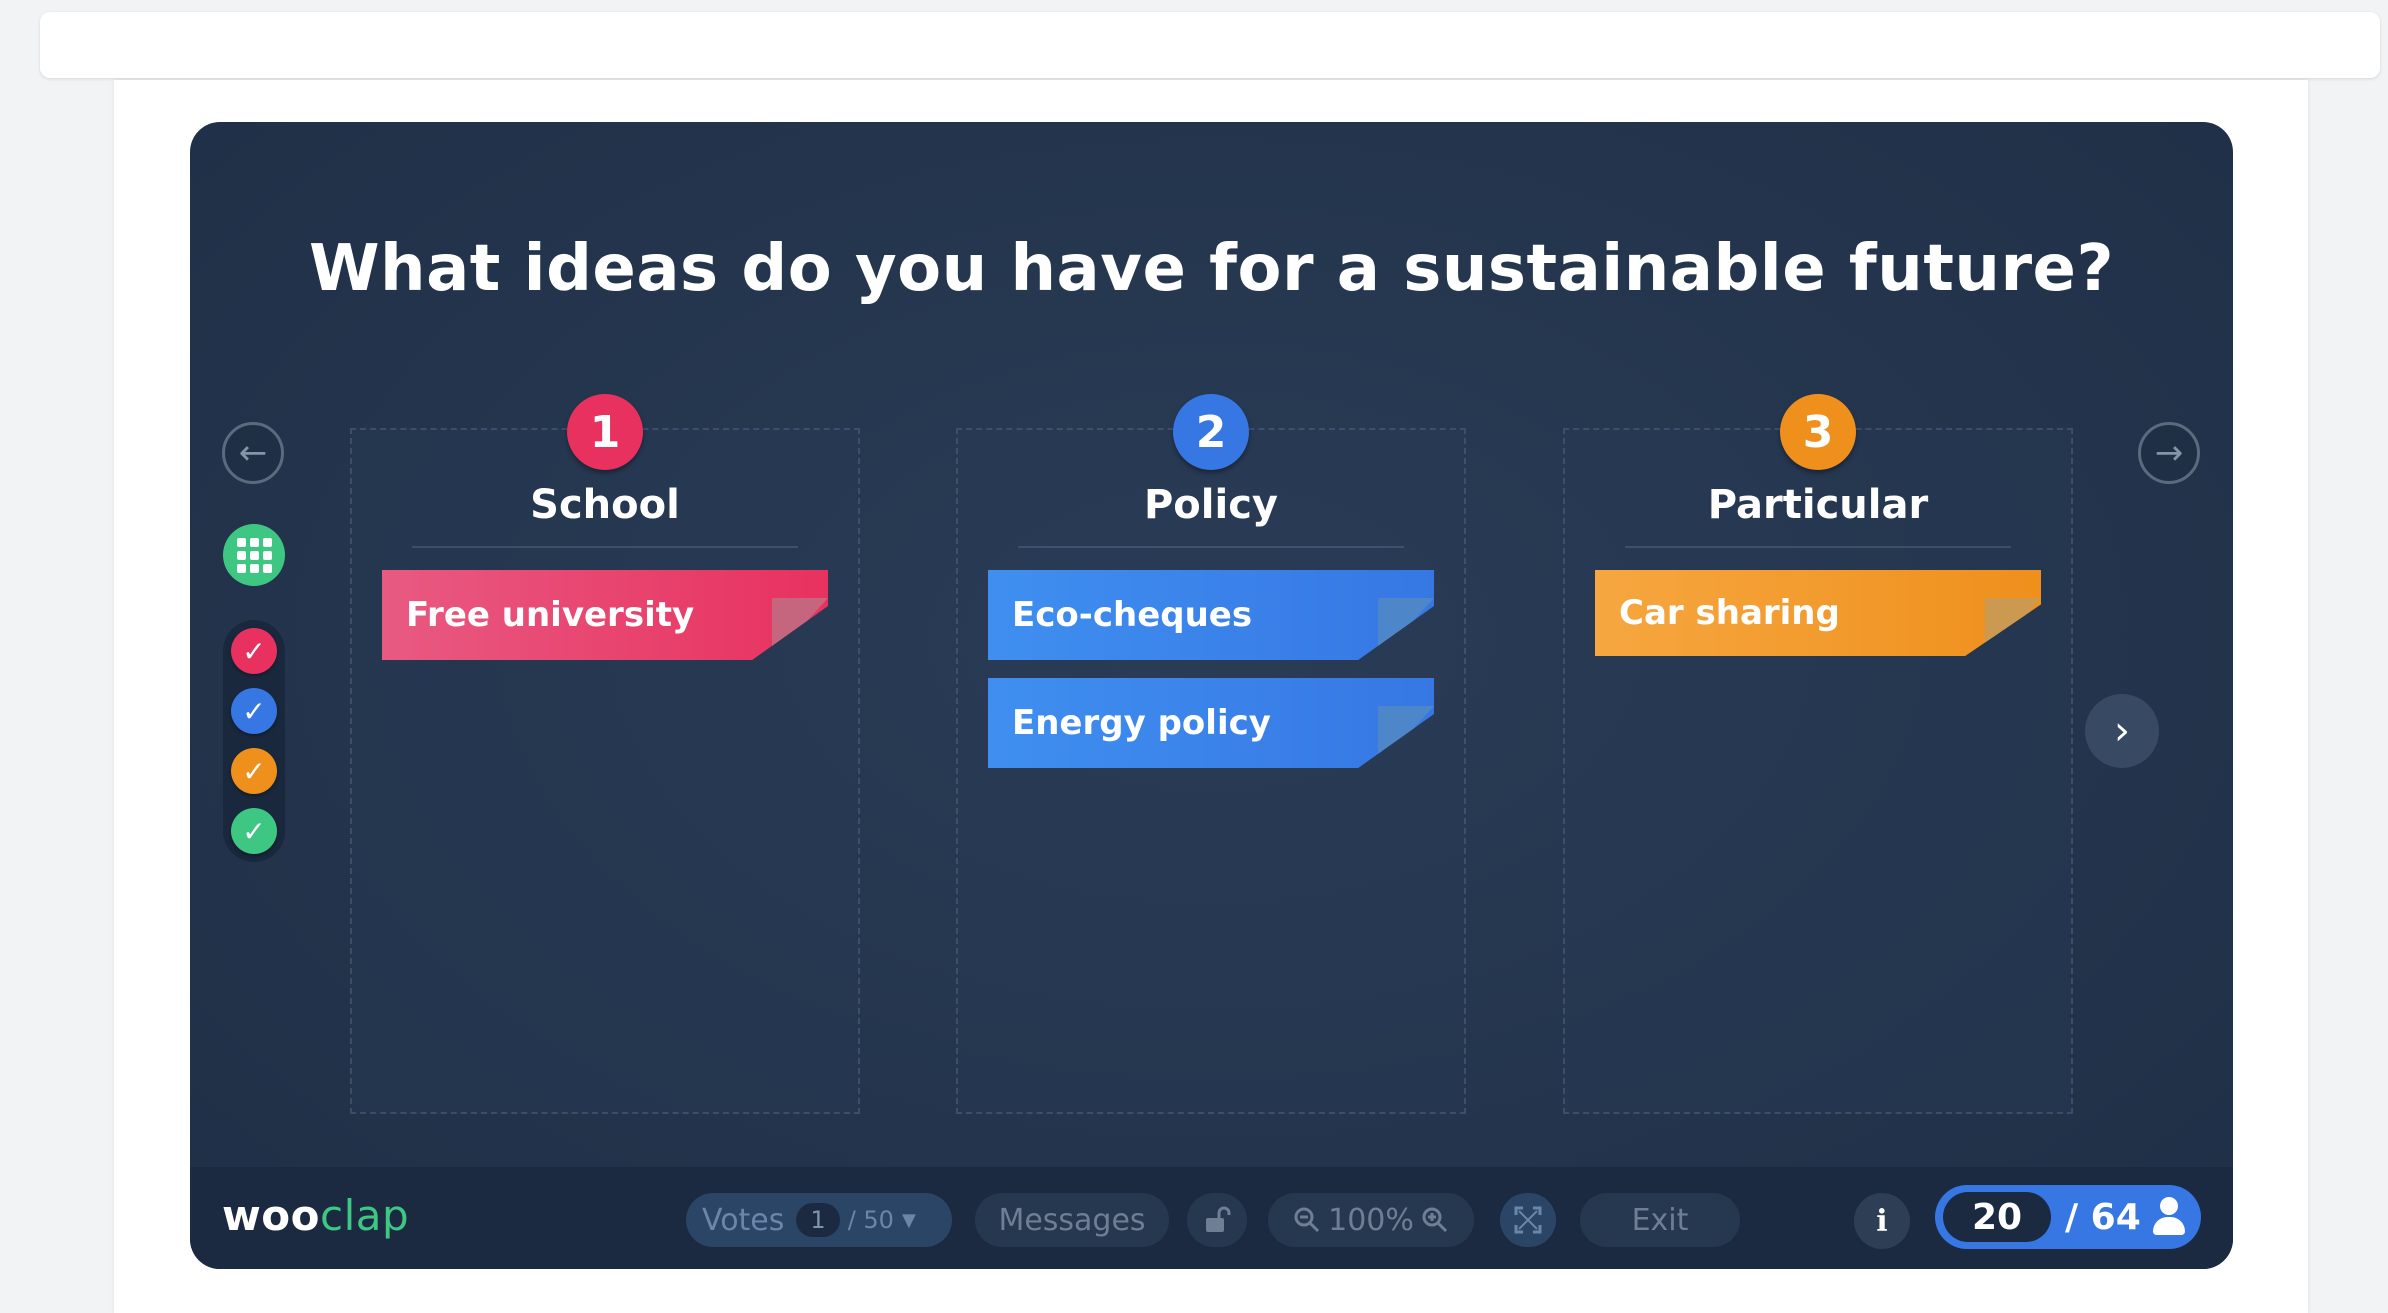 The height and width of the screenshot is (1313, 2388). I want to click on grid-view-button, so click(254, 555).